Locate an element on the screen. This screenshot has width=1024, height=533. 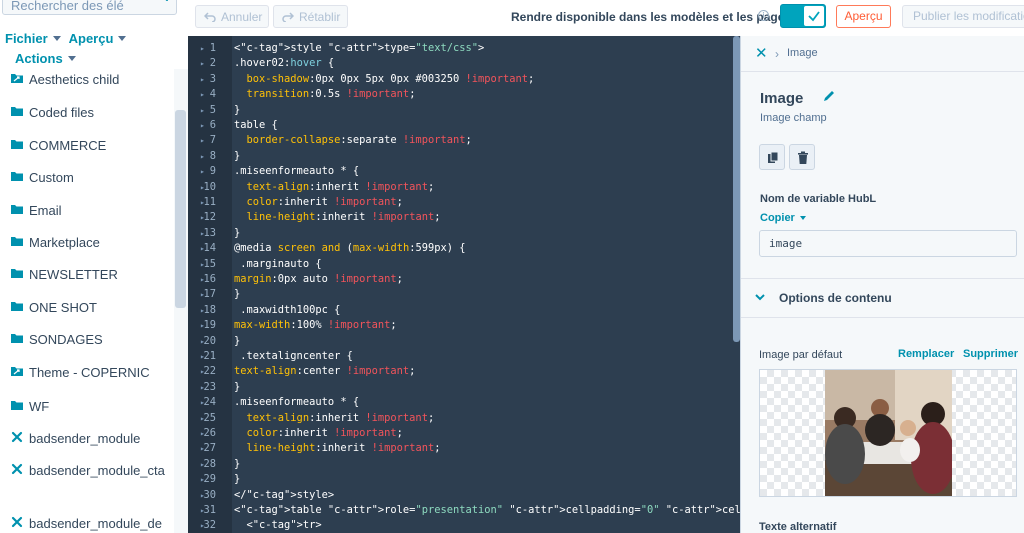
undo-button: Annuler is located at coordinates (232, 16).